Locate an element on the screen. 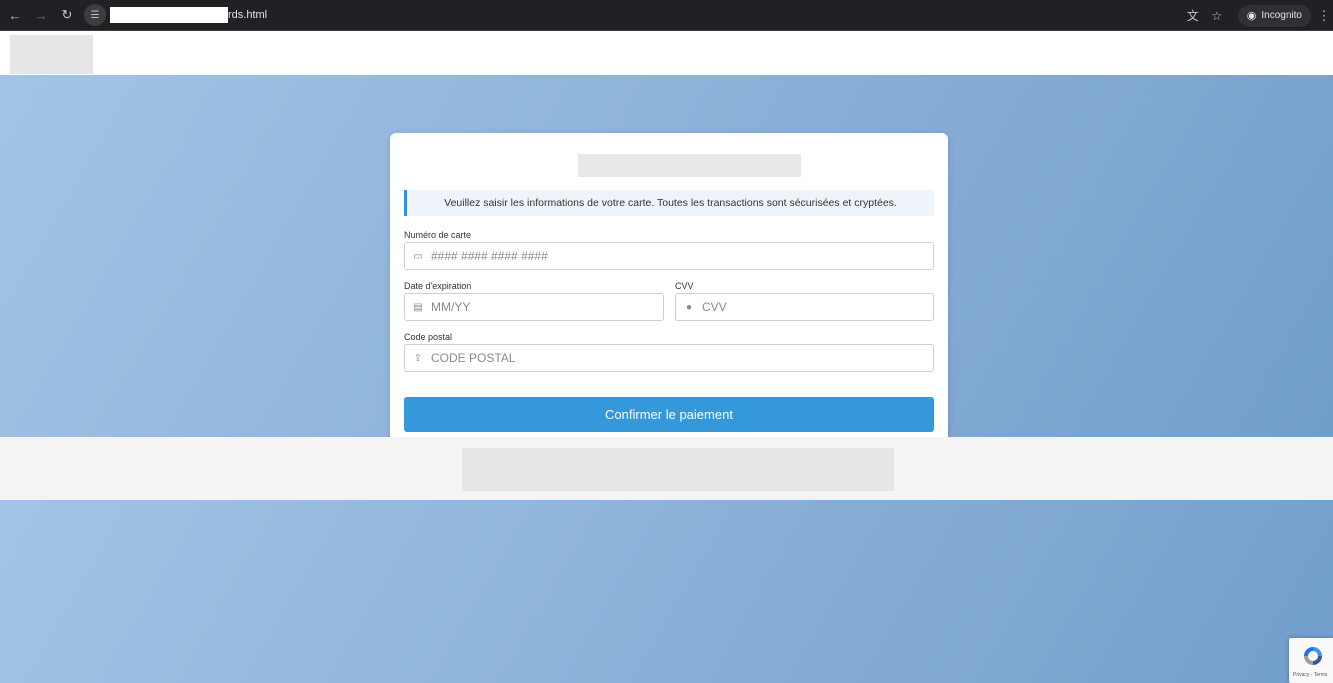 The image size is (1333, 683). toolbar-right: 文 ☆ ◉ Incognito ⋮ is located at coordinates (1257, 15).